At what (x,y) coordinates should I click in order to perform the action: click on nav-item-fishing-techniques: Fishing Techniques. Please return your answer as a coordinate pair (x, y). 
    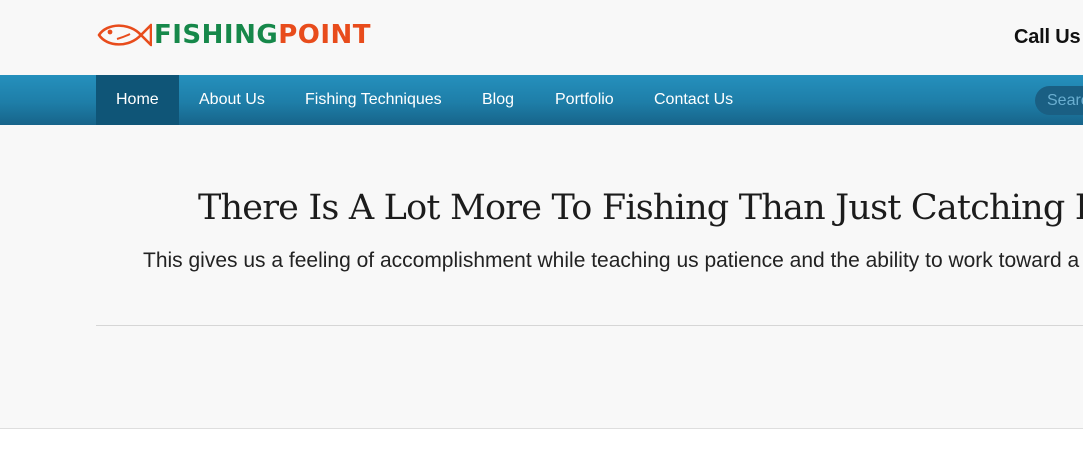
    Looking at the image, I should click on (373, 100).